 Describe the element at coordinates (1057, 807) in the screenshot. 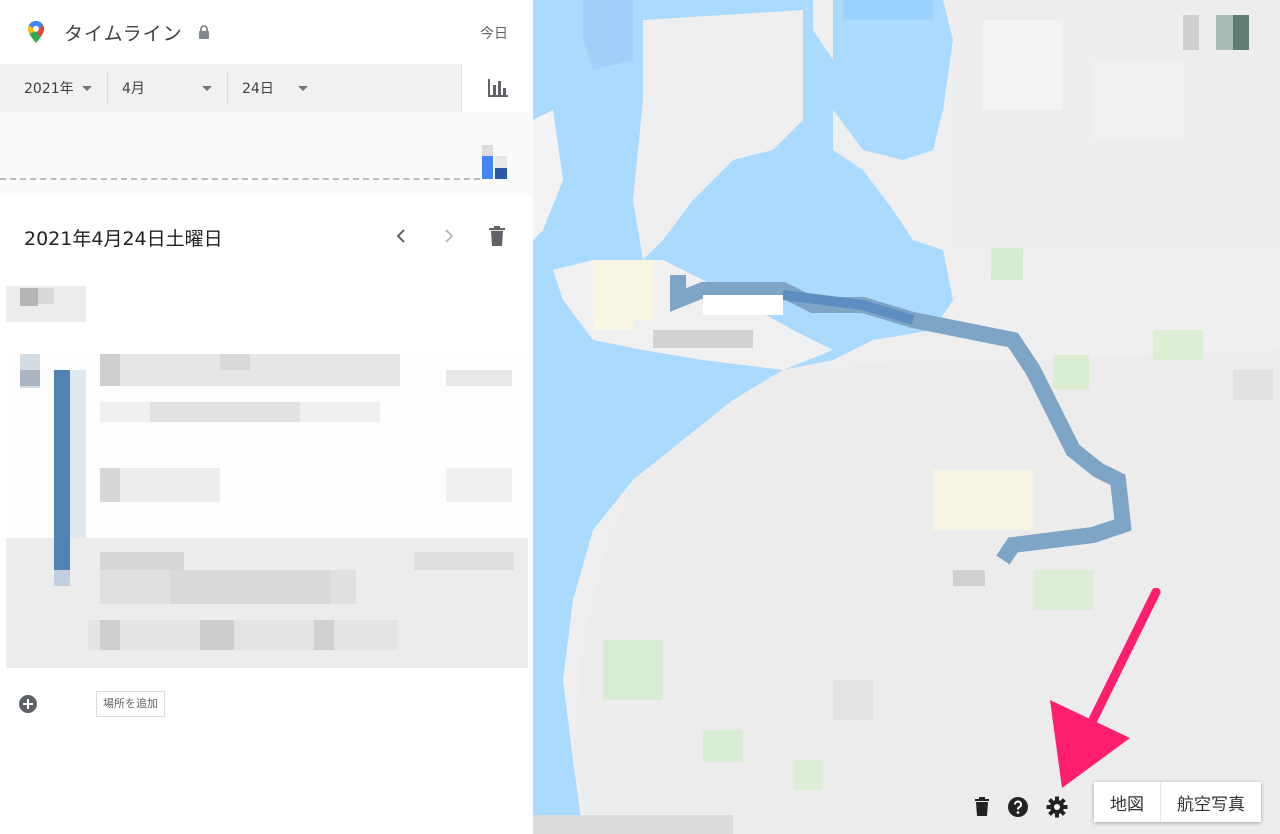

I see `settings-gear-icon` at that location.